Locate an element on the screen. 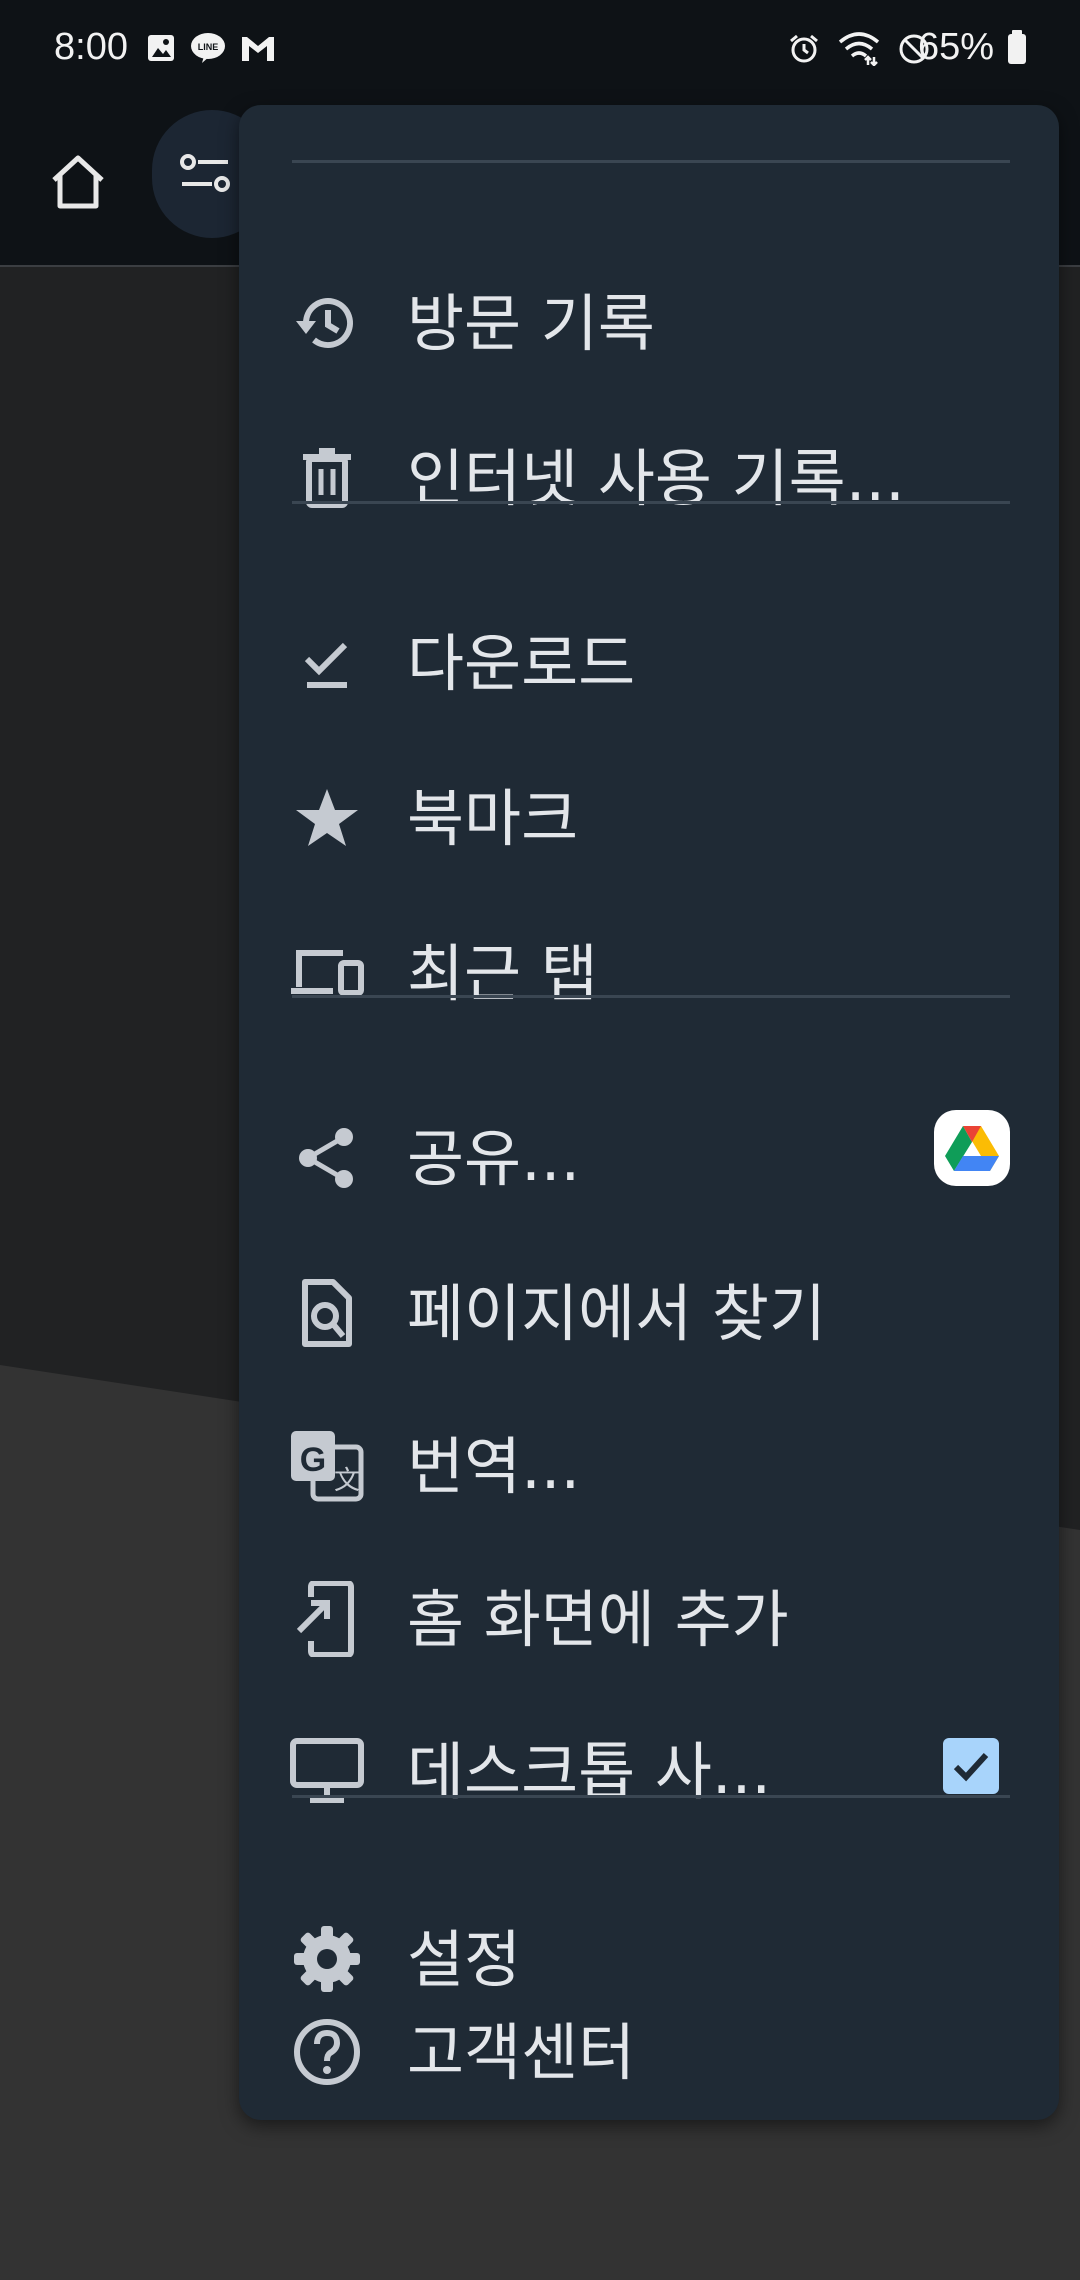 This screenshot has width=1080, height=2280. menu-item-find-in-page: 페이지에서 찾기 is located at coordinates (649, 1308).